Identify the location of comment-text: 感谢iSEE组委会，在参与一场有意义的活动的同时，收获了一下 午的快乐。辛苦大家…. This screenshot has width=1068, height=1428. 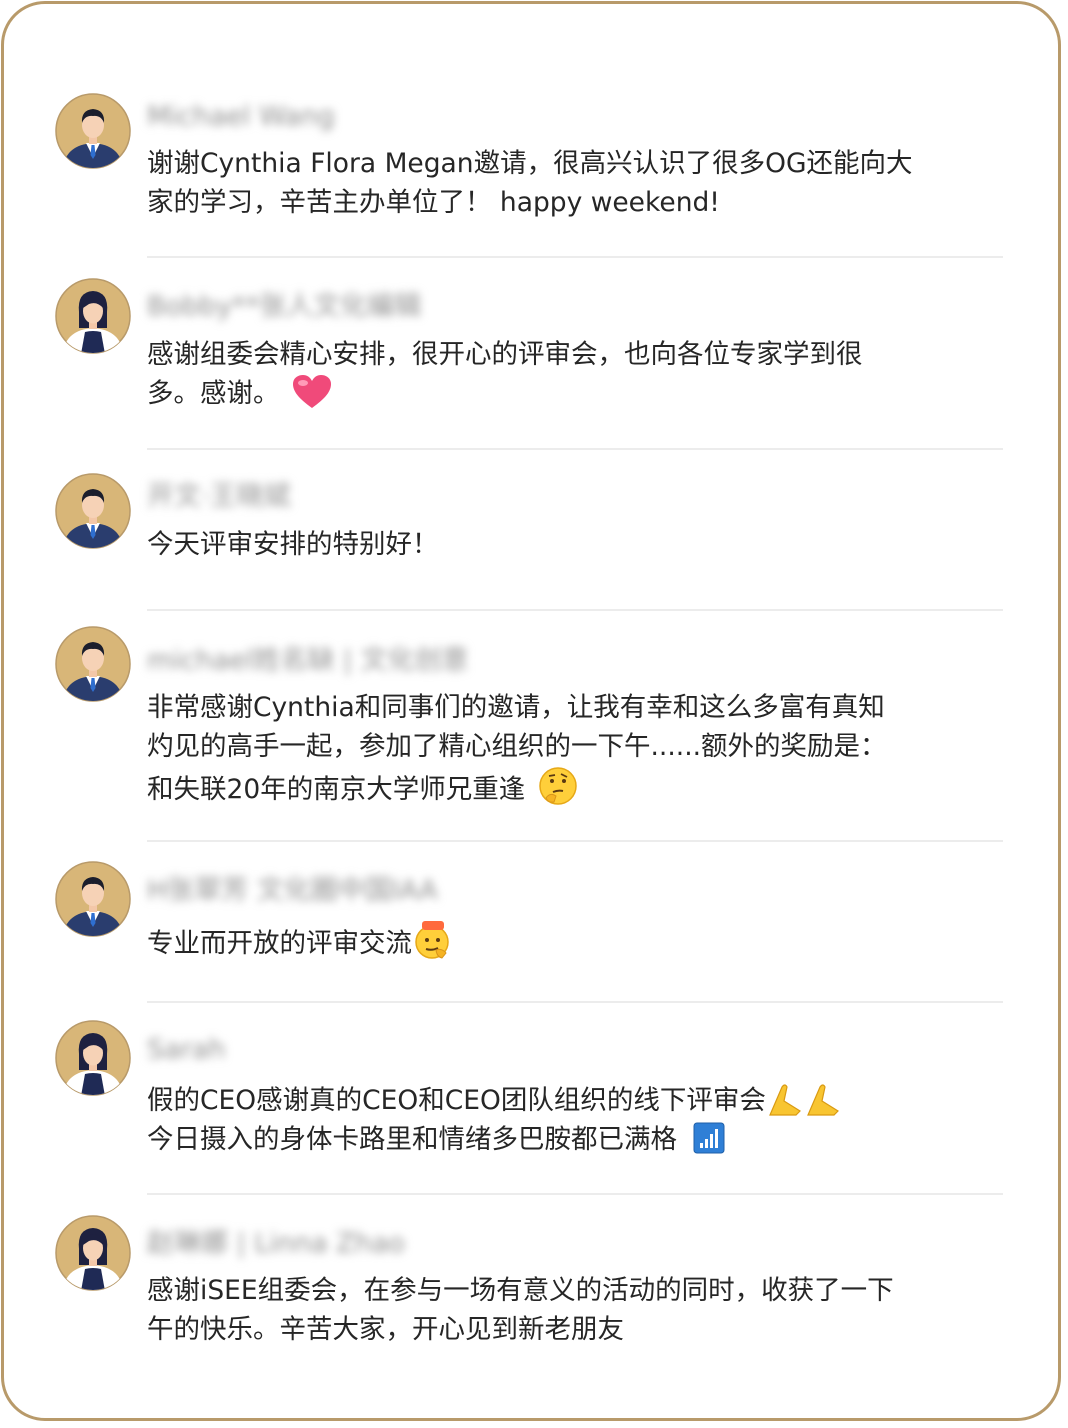
(557, 1310).